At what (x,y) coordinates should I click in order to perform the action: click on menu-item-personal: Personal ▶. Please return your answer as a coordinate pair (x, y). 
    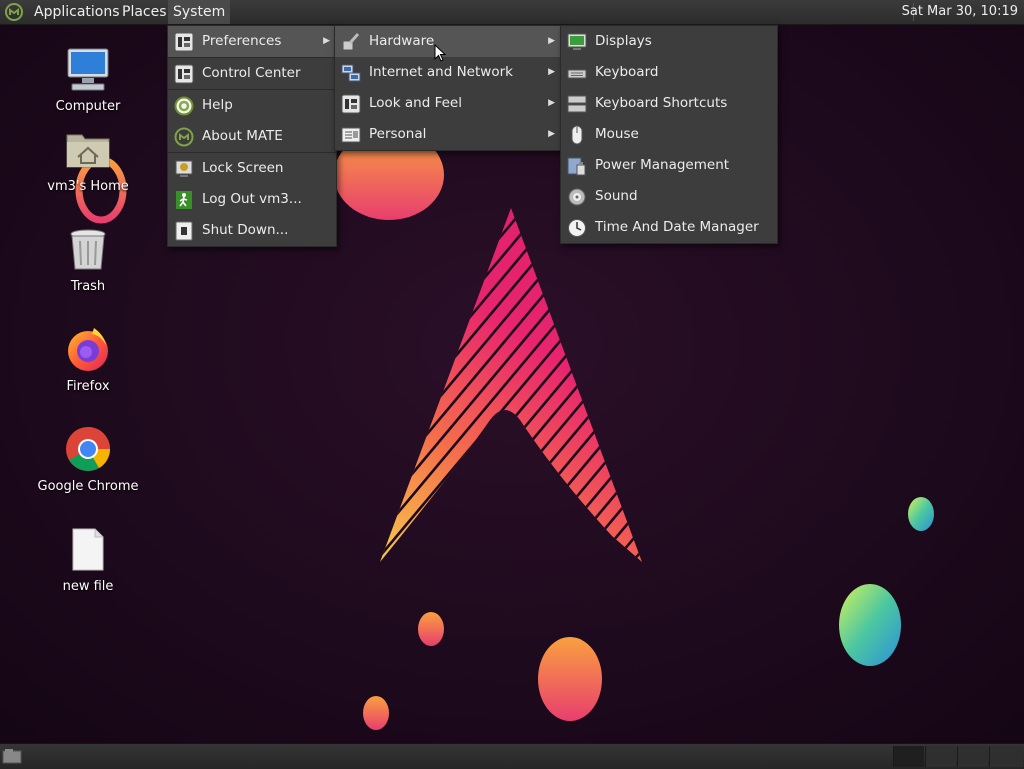
    Looking at the image, I should click on (448, 134).